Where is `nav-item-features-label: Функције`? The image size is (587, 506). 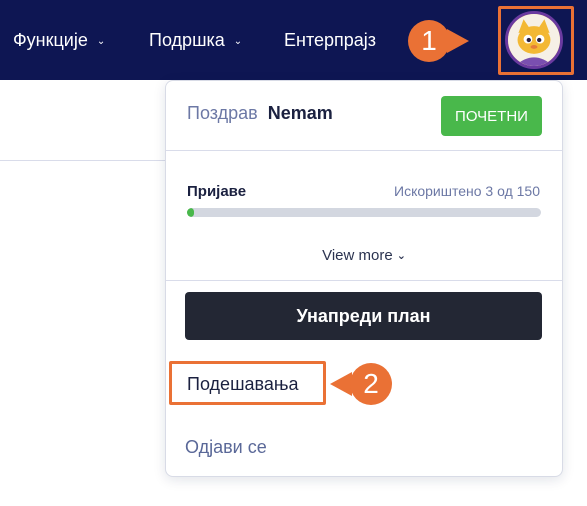 nav-item-features-label: Функције is located at coordinates (50, 39).